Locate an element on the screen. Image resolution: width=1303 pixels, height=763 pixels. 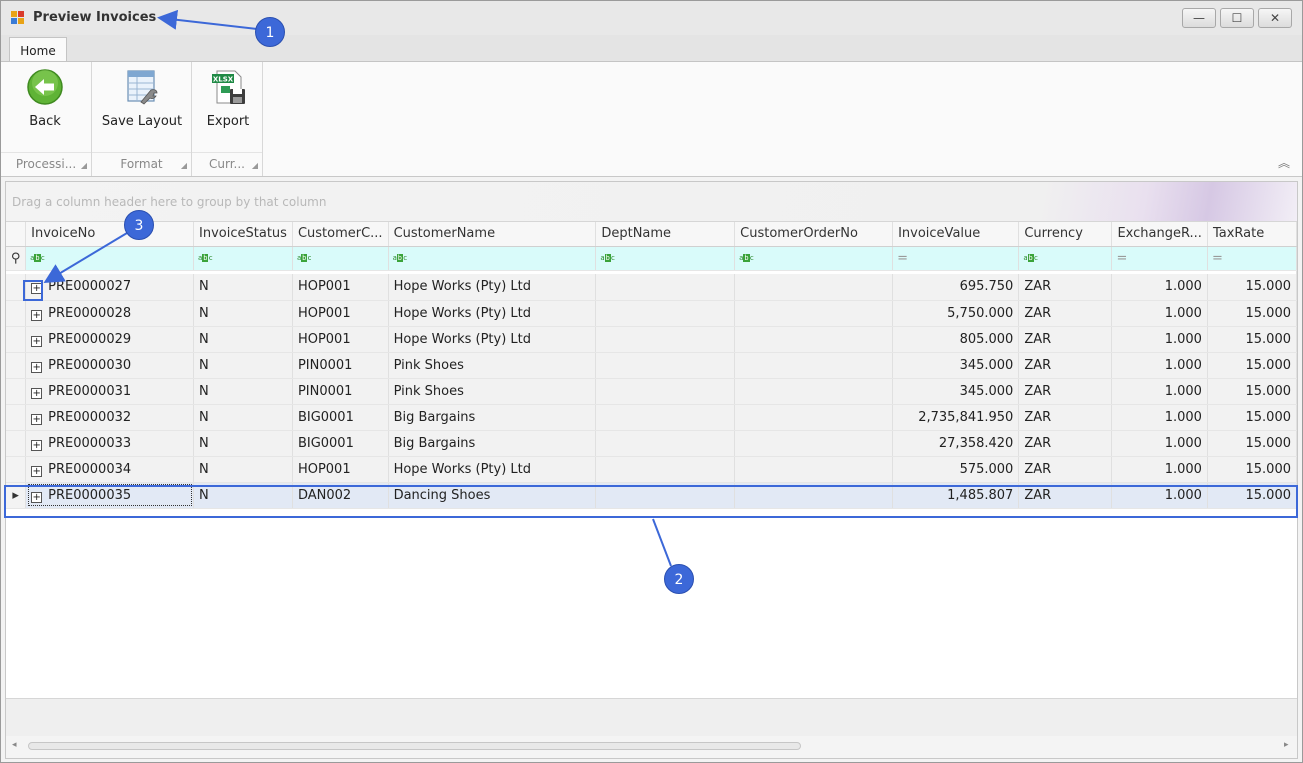
filter-cell-0: abc is located at coordinates (110, 258).